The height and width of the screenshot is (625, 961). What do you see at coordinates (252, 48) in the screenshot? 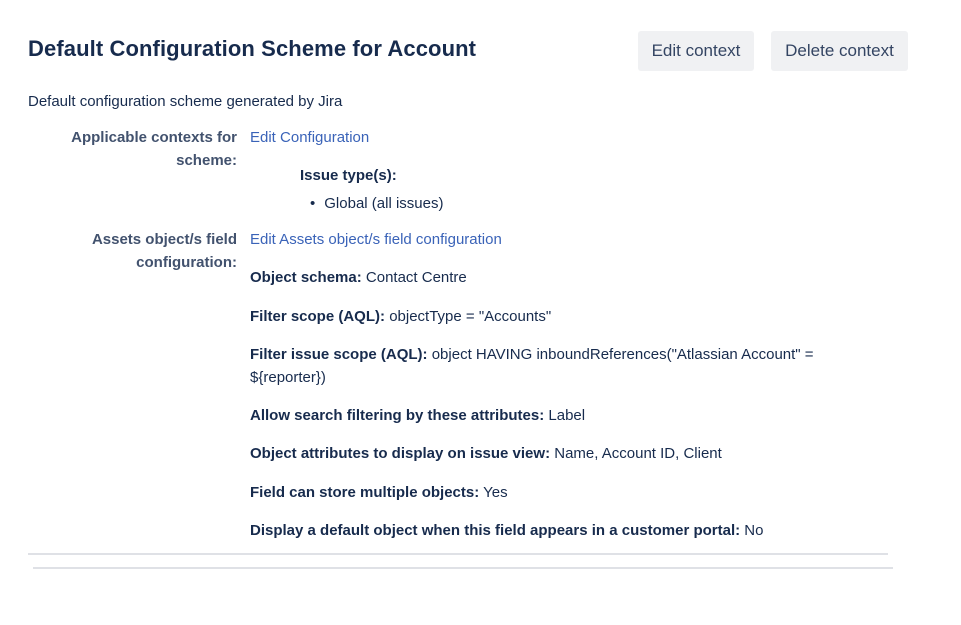
I see `page-title: Default Configuration Scheme for Account` at bounding box center [252, 48].